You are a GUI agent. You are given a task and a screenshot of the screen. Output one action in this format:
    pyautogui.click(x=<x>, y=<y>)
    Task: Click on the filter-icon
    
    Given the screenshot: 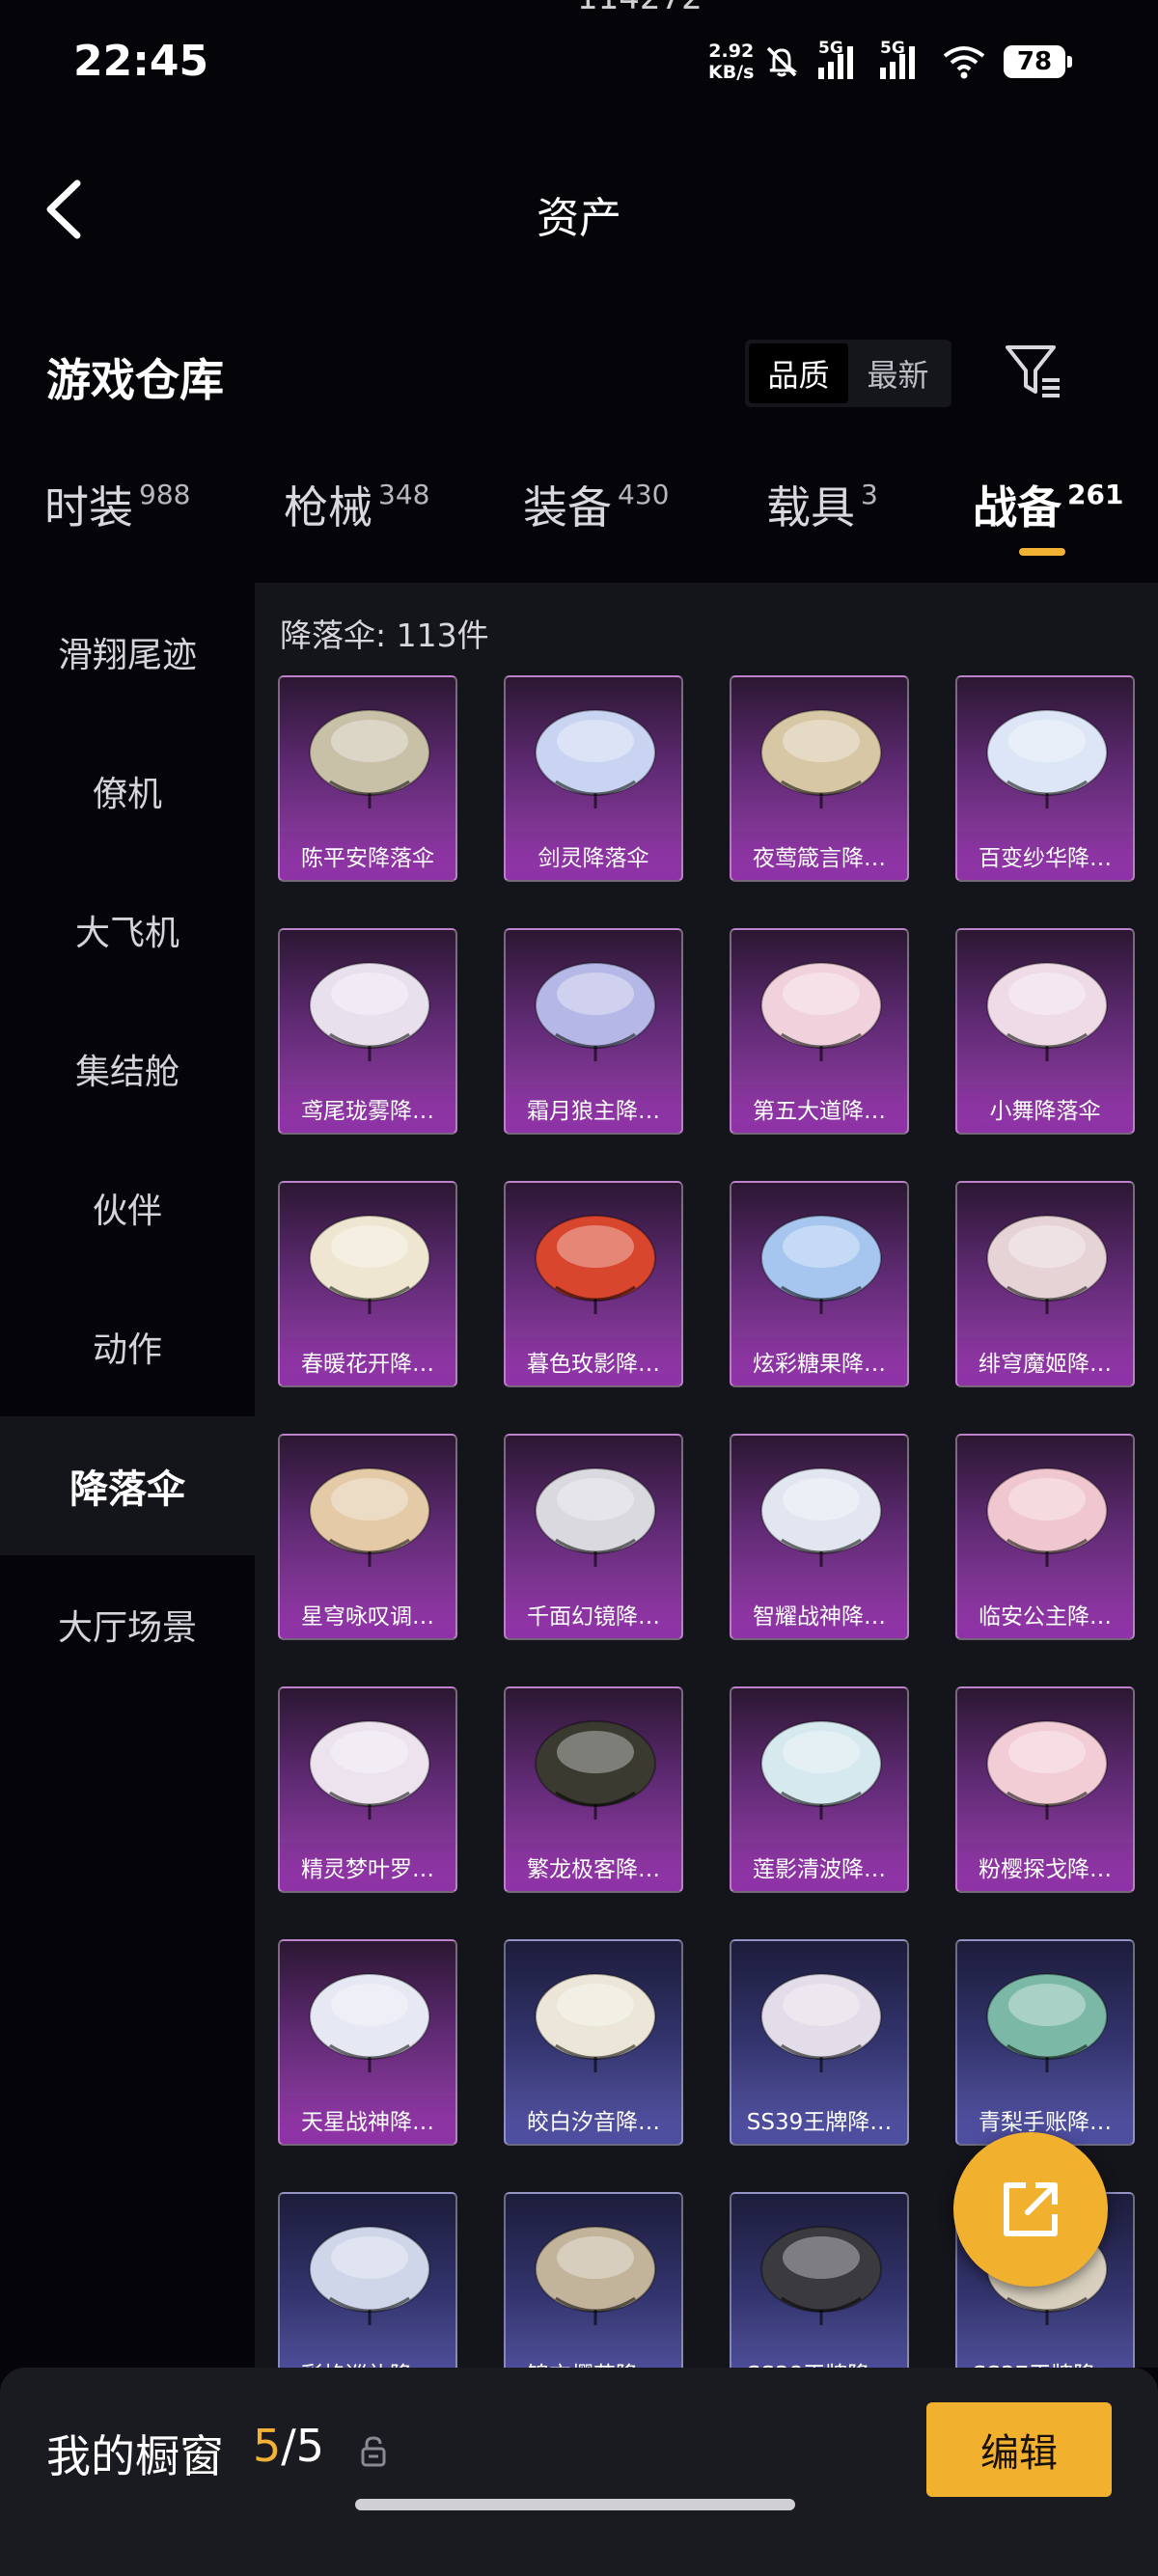 What is the action you would take?
    pyautogui.click(x=1033, y=371)
    